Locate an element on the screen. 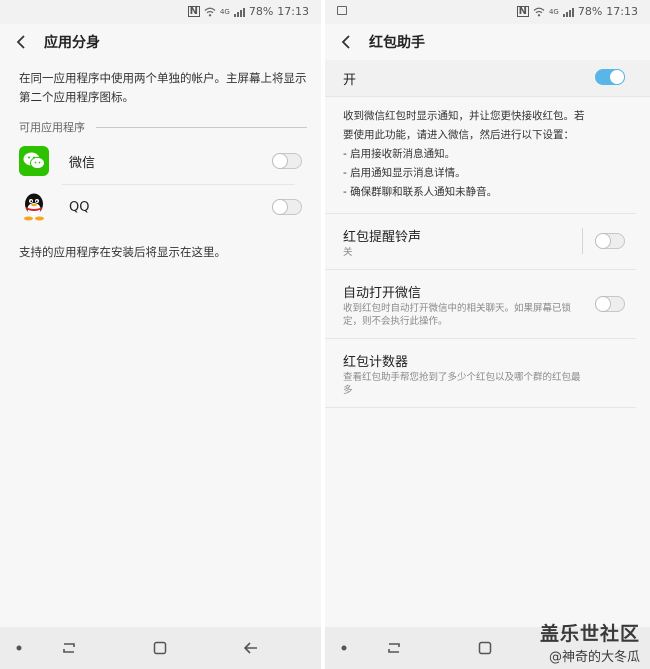  section-divider is located at coordinates (201, 127).